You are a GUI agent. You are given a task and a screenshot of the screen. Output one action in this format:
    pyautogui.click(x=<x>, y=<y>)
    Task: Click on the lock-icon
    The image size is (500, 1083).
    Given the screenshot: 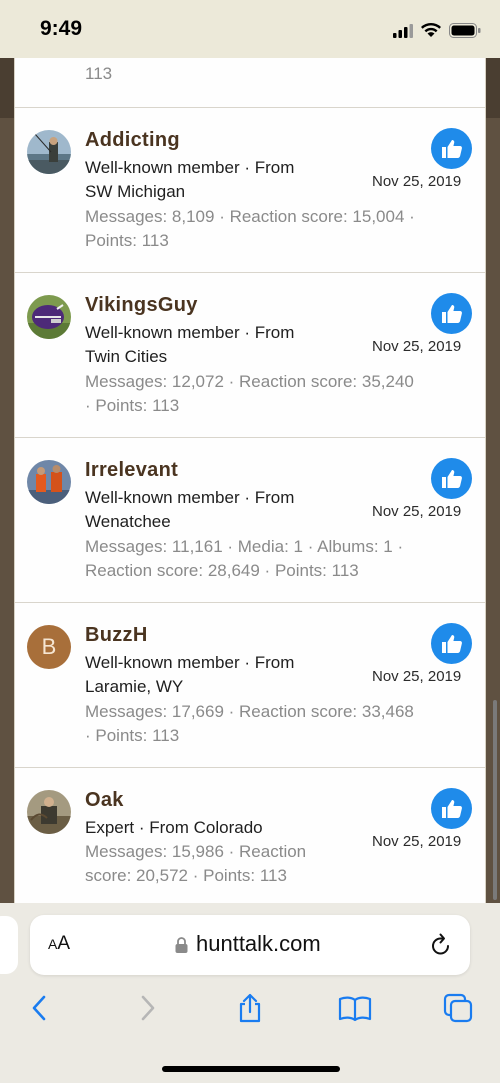 What is the action you would take?
    pyautogui.click(x=181, y=945)
    